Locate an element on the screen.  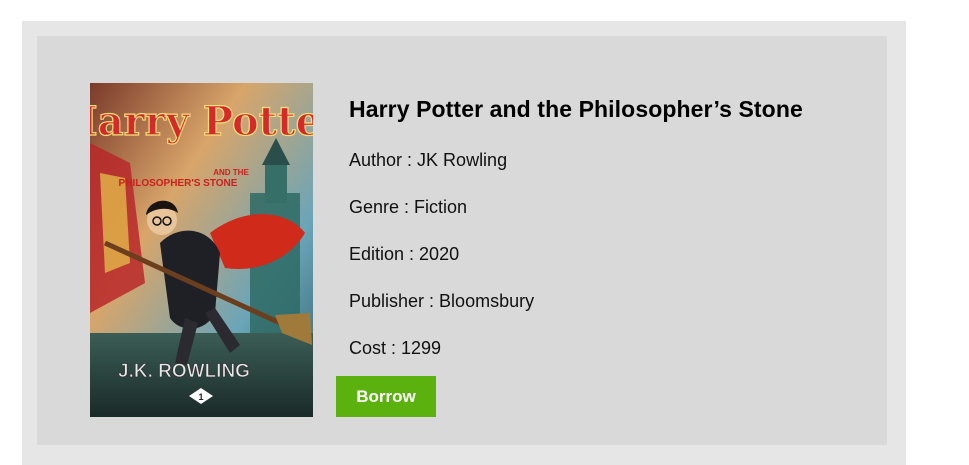
publisher-field: Publisher : Bloomsbury is located at coordinates (441, 301).